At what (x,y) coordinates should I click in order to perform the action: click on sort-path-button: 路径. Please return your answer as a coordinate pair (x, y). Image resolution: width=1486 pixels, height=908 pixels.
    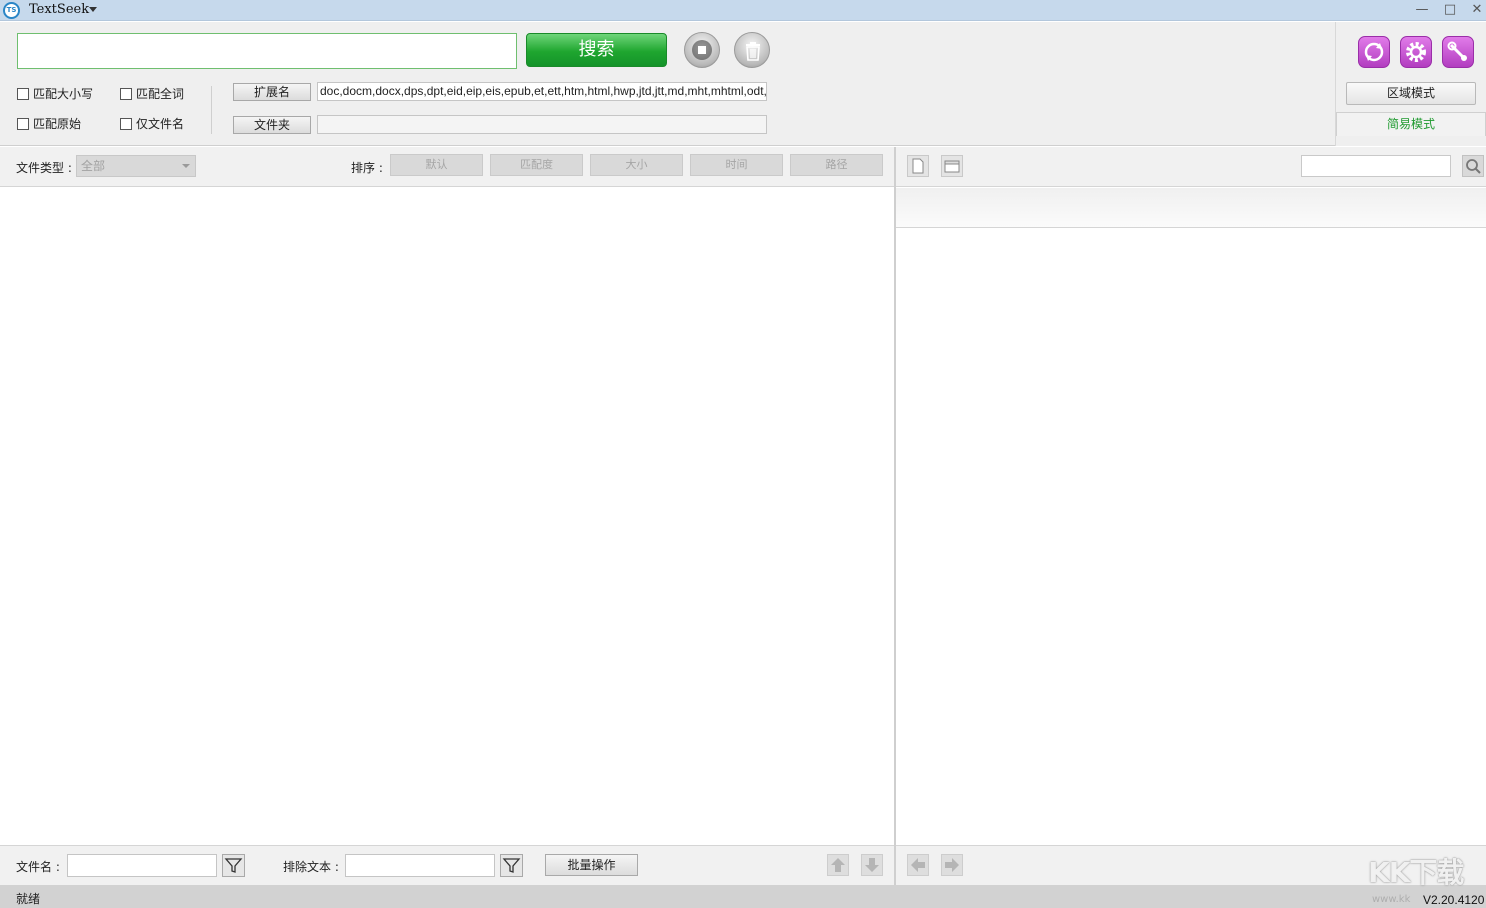
    Looking at the image, I should click on (836, 165).